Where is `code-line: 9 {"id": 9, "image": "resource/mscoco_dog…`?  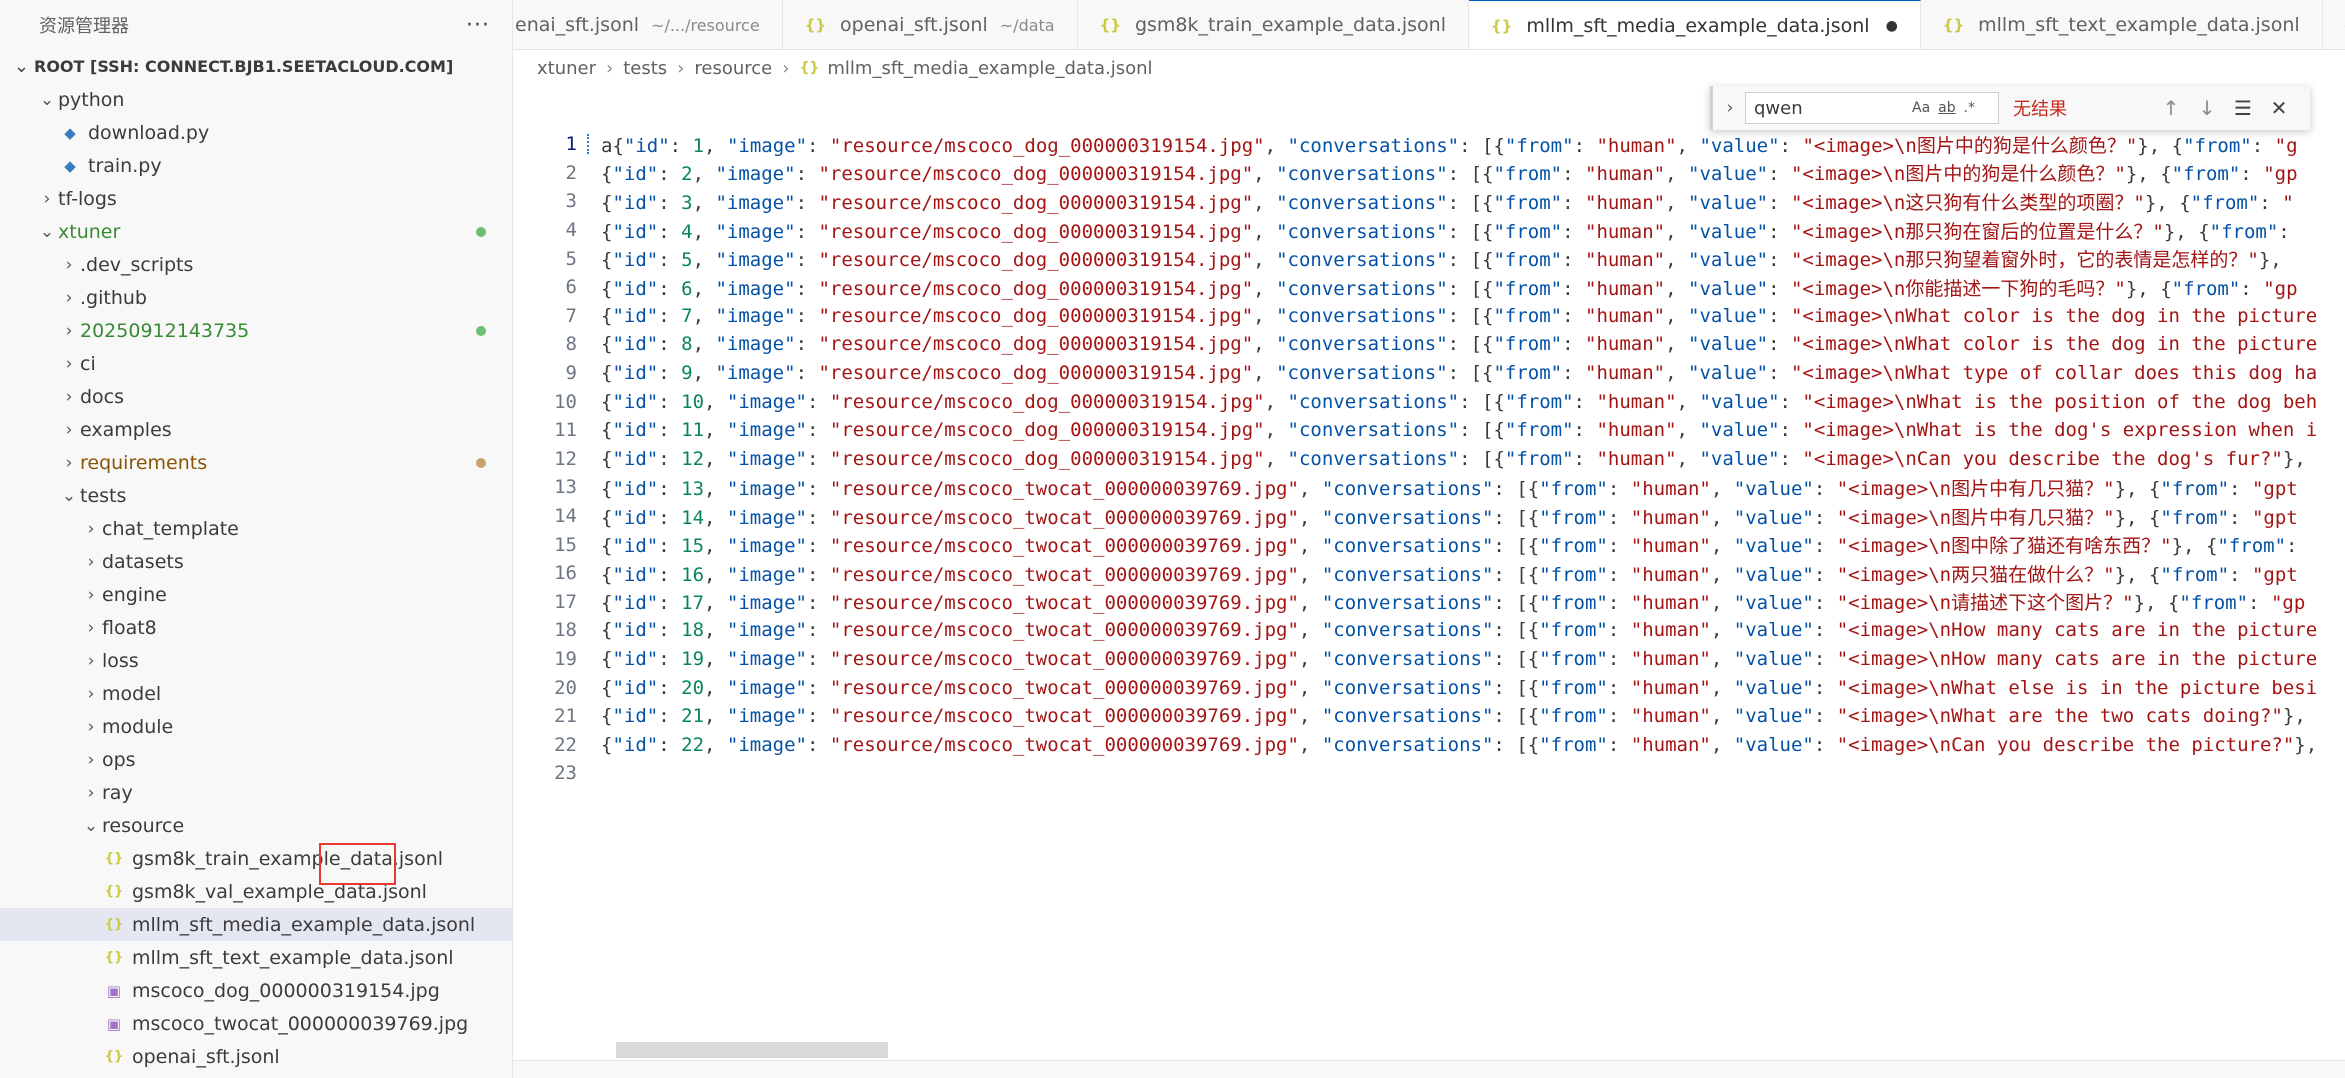 code-line: 9 {"id": 9, "image": "resource/mscoco_dog… is located at coordinates (1429, 373).